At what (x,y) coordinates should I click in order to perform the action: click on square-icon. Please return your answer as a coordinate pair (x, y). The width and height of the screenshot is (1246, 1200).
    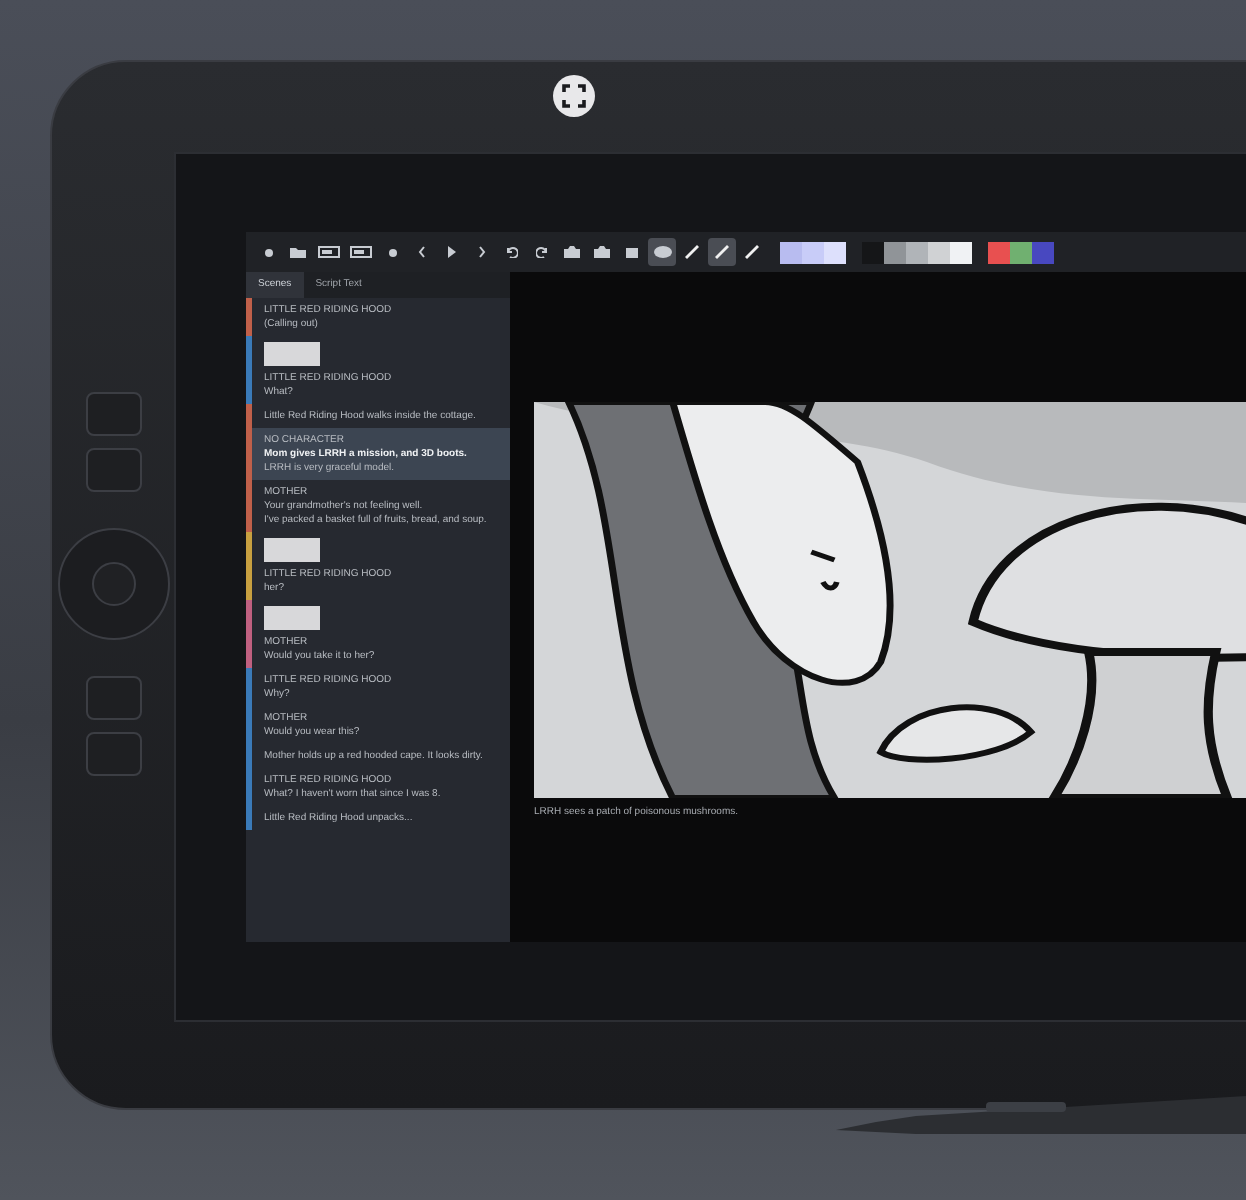
    Looking at the image, I should click on (632, 252).